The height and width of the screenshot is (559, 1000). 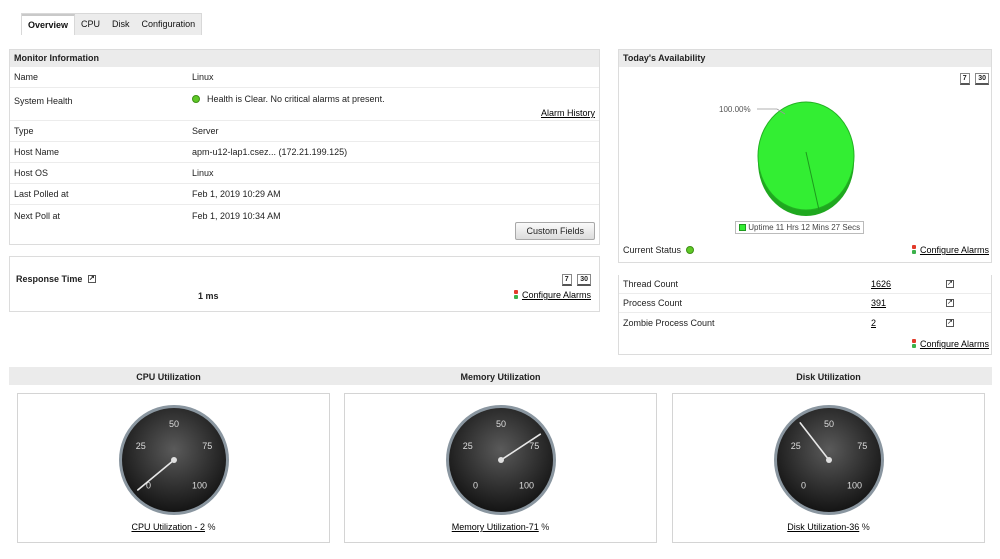 I want to click on cpu-utilization-caption: CPU Utilization - 2 %, so click(x=173, y=527).